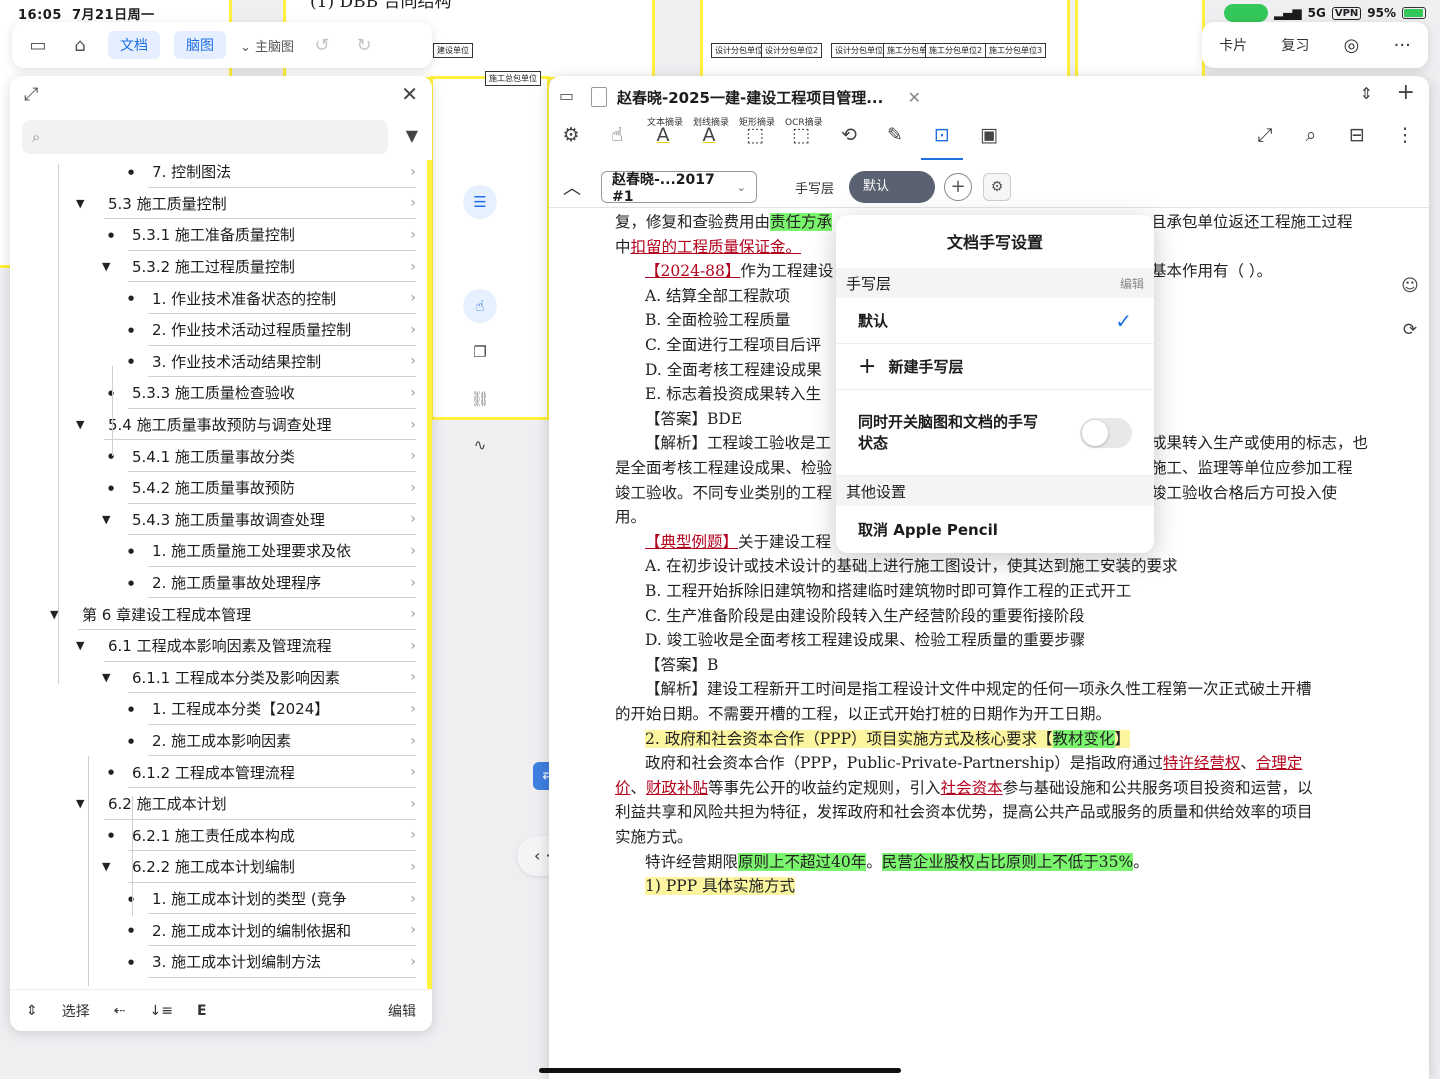 Image resolution: width=1440 pixels, height=1079 pixels. I want to click on document-line-tail: 竣工验收合格后方可投入使, so click(1266, 493).